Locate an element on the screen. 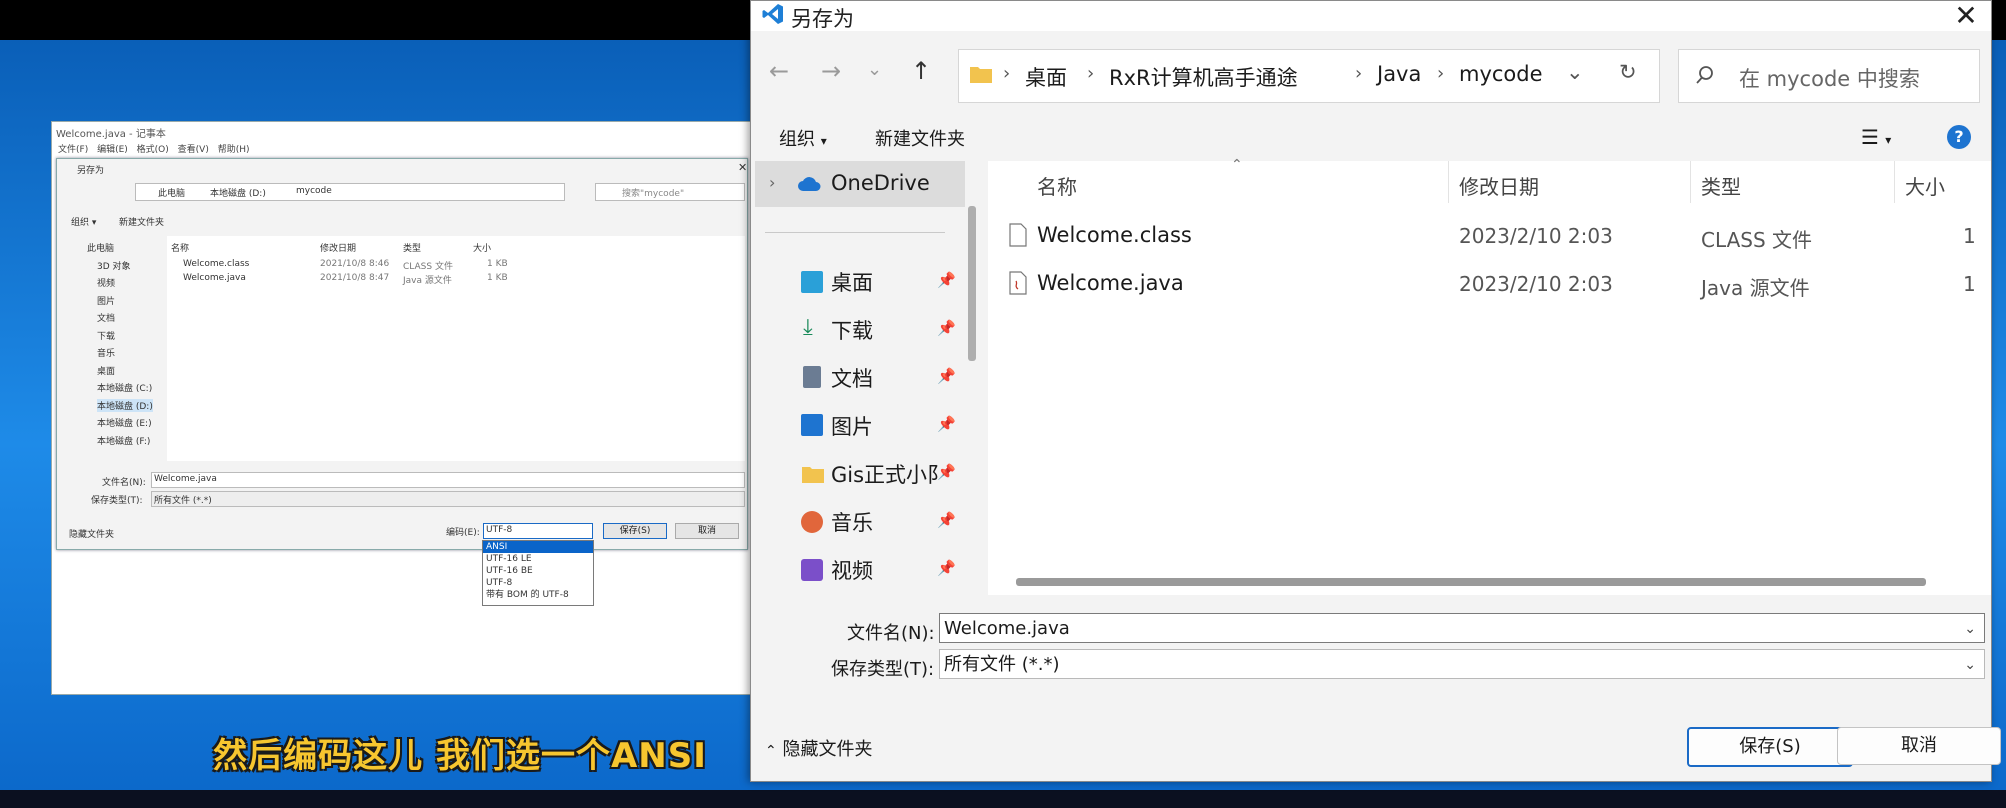  tree-this-pc: 此电脑 is located at coordinates (100, 247).